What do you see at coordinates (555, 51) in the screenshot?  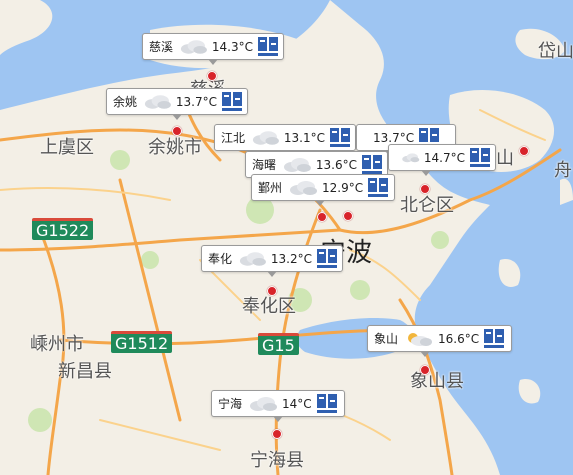 I see `place-daishan-partial: 岱山` at bounding box center [555, 51].